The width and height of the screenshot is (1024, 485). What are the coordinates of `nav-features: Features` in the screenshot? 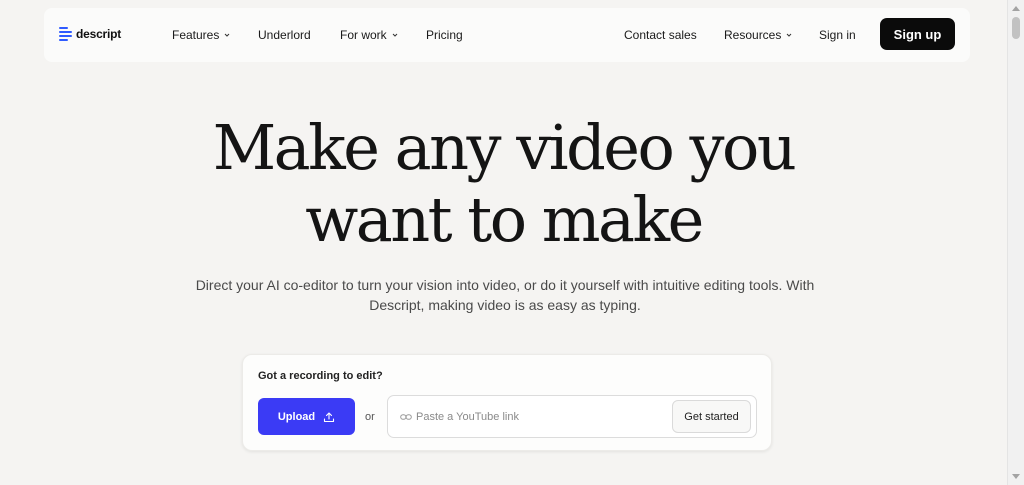 It's located at (201, 35).